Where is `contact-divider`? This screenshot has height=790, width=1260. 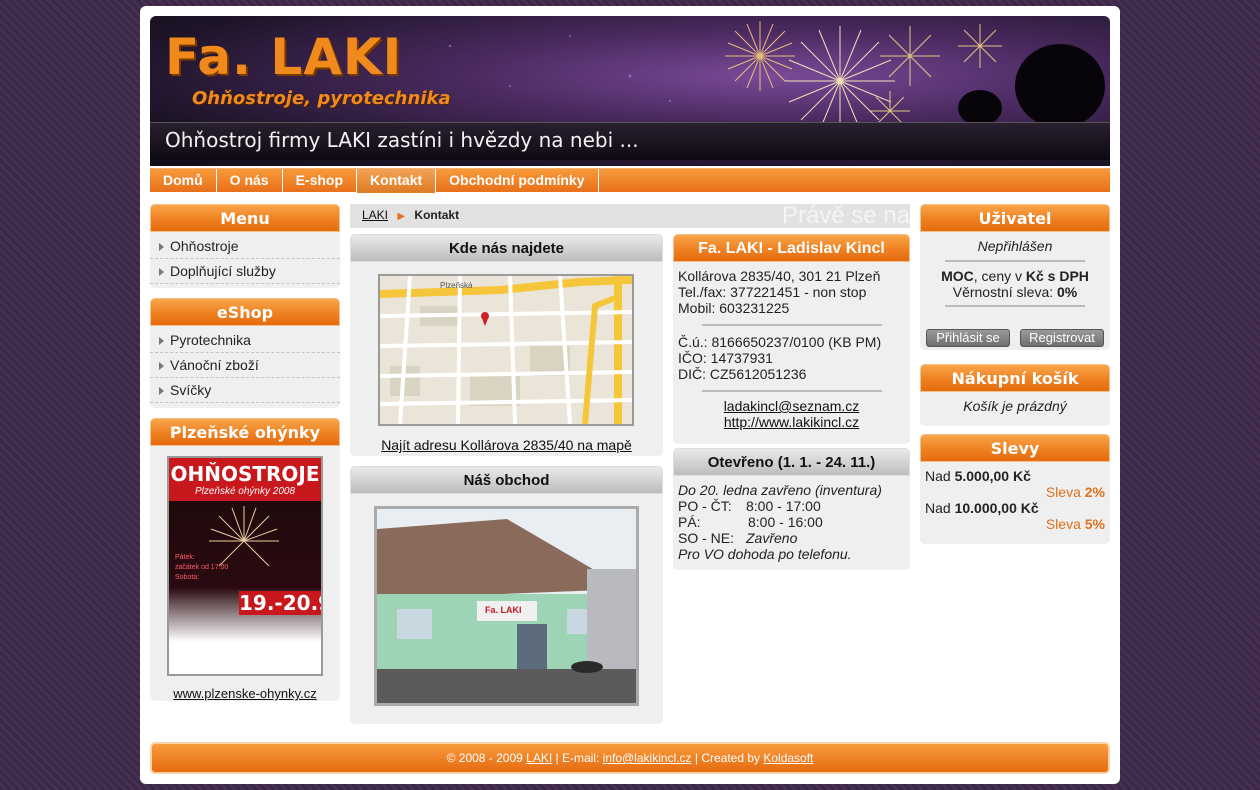
contact-divider is located at coordinates (791, 325).